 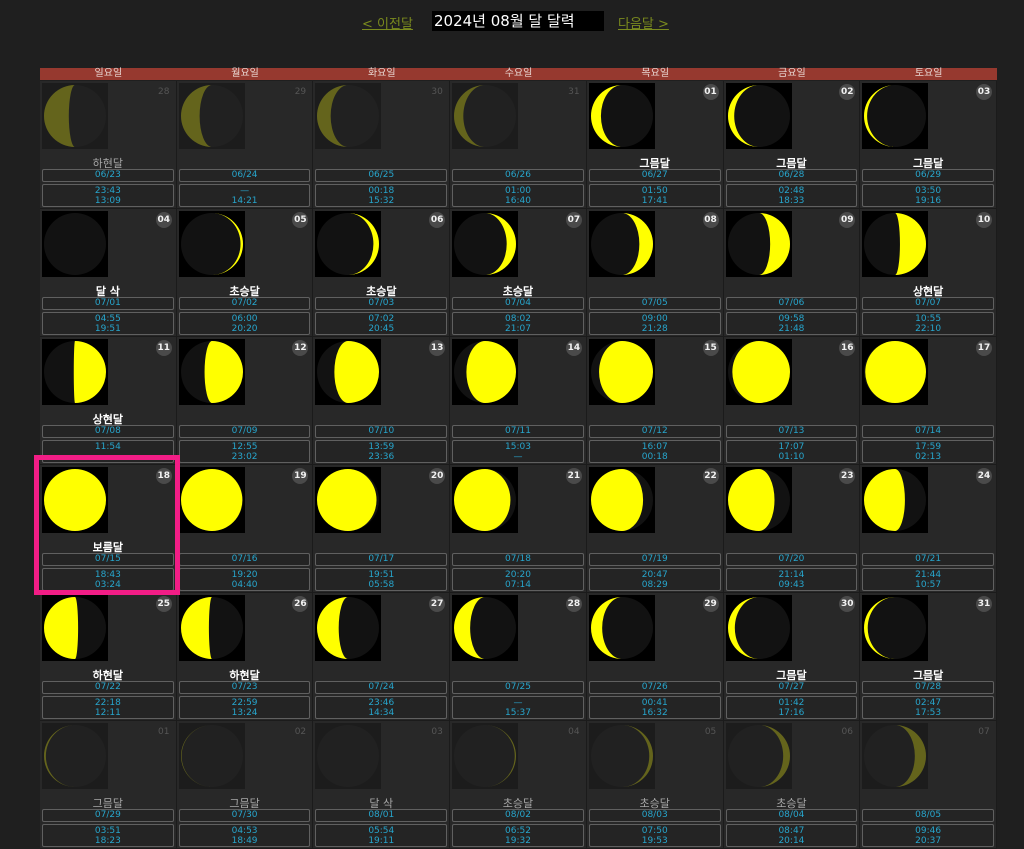 I want to click on day-cell: 06 초승달 07/03 07:02 20:45, so click(x=382, y=273).